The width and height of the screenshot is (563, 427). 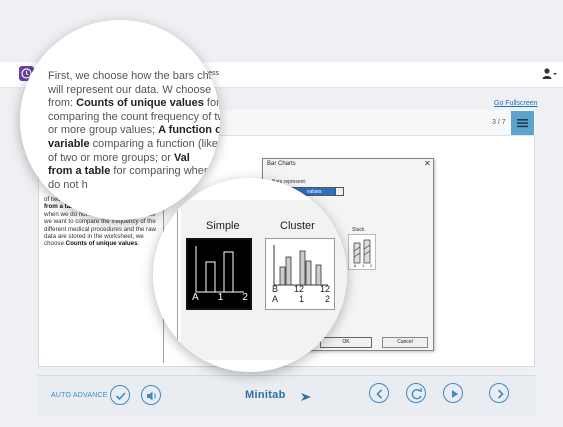 I want to click on minitab-logo-text: Minitab, so click(x=265, y=395).